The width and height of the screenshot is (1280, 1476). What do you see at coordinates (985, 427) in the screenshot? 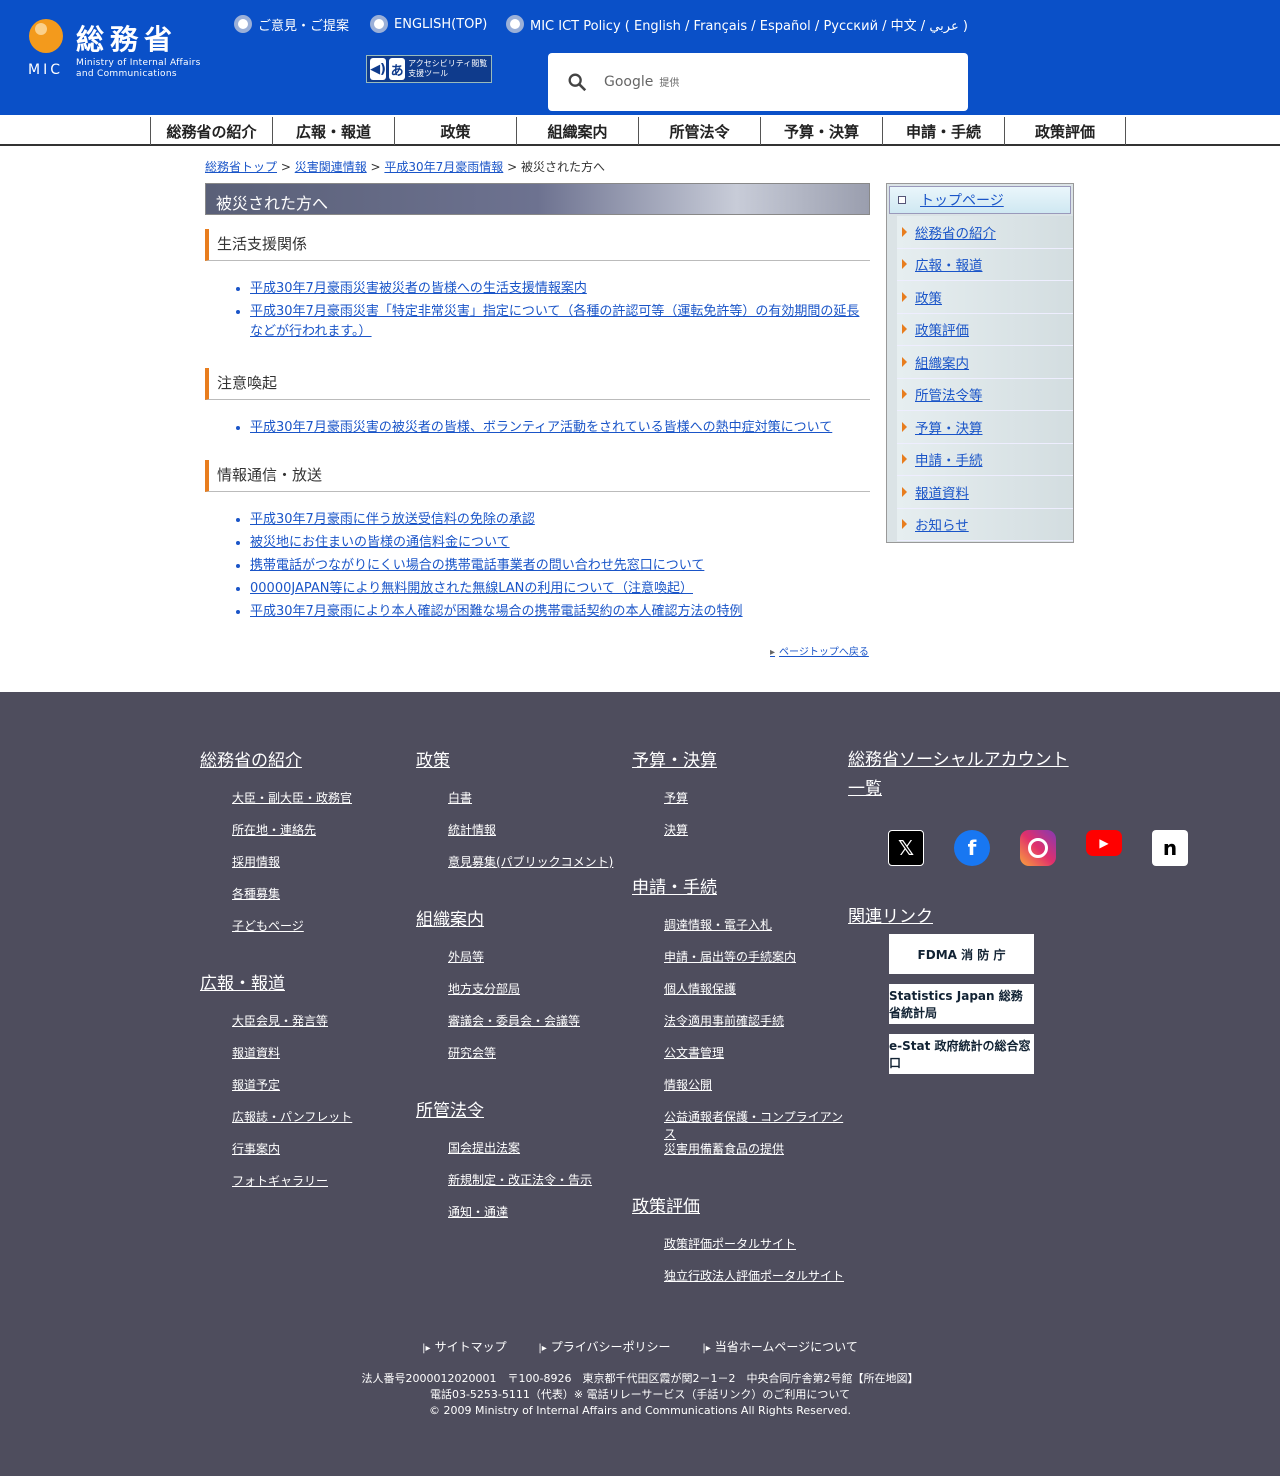
I see `side-item: 予算・決算` at bounding box center [985, 427].